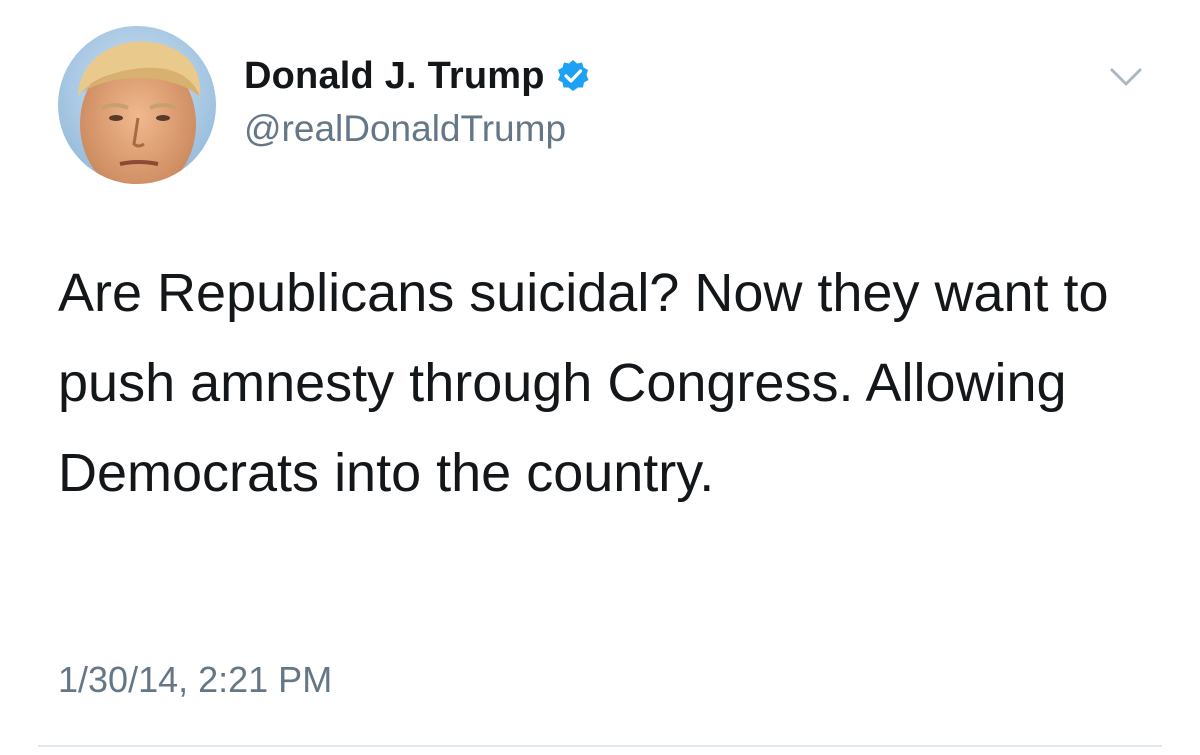 This screenshot has width=1200, height=755. I want to click on chevron-down-icon, so click(1126, 76).